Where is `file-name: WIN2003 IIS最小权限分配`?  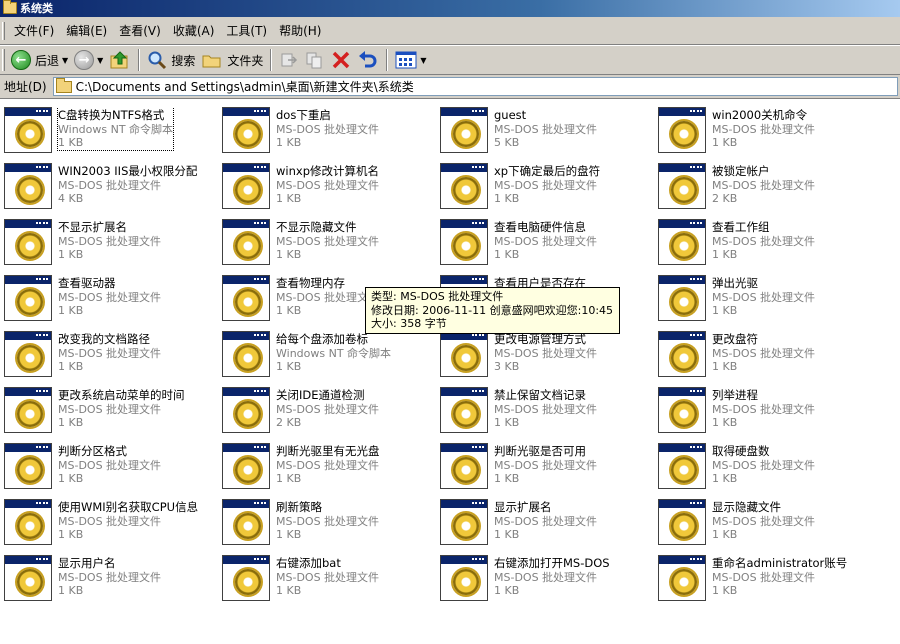
file-name: WIN2003 IIS最小权限分配 is located at coordinates (127, 171).